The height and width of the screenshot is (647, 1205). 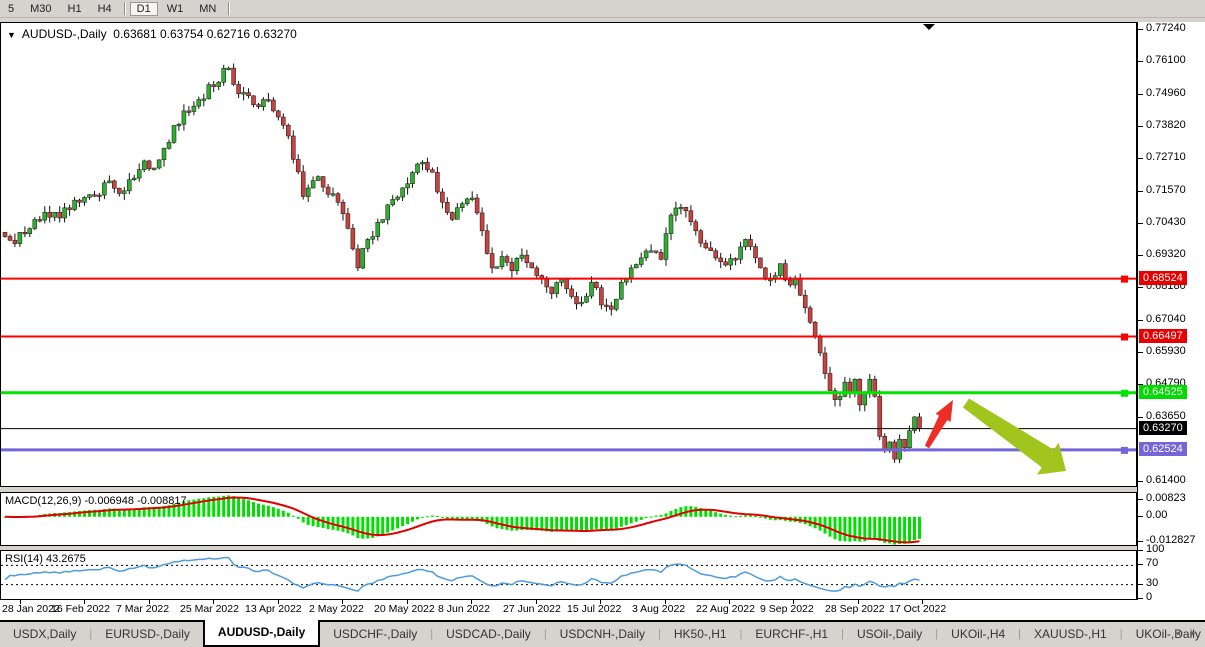 I want to click on rsi-panel: RSI(14) 43.2675, so click(x=568, y=575).